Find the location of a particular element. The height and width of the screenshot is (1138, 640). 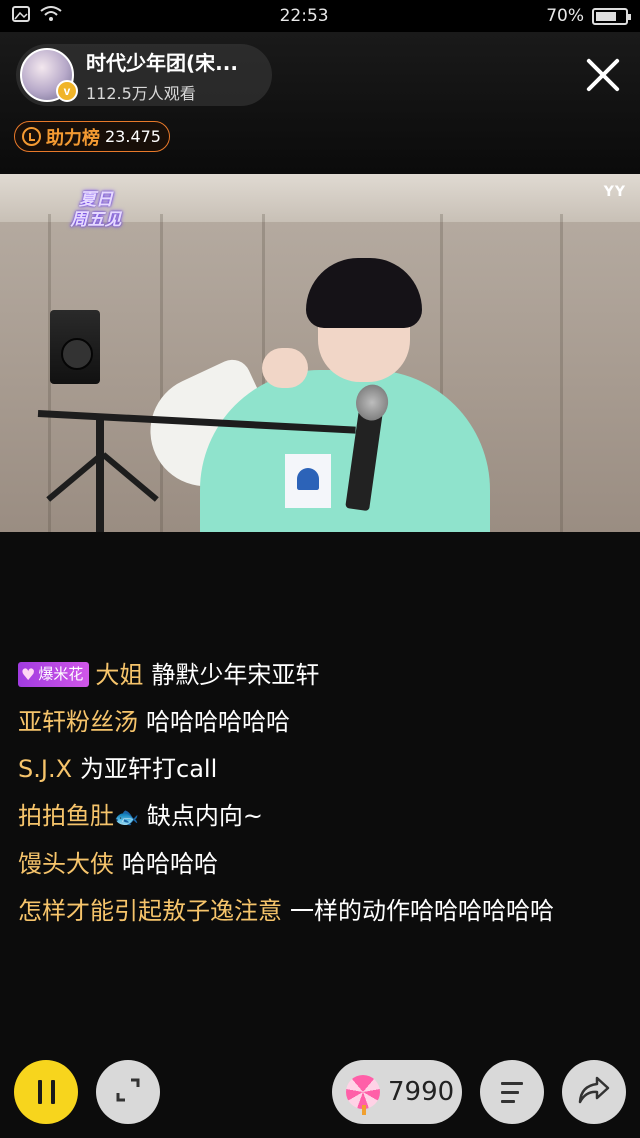

comment-user: 大姐 is located at coordinates (119, 675).